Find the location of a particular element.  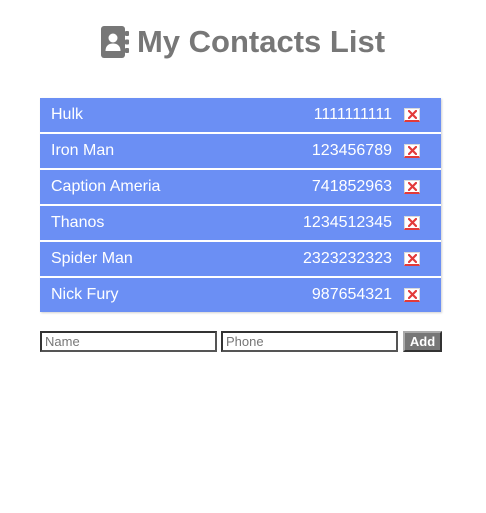

contact-phone: 1111111111 is located at coordinates (352, 114).